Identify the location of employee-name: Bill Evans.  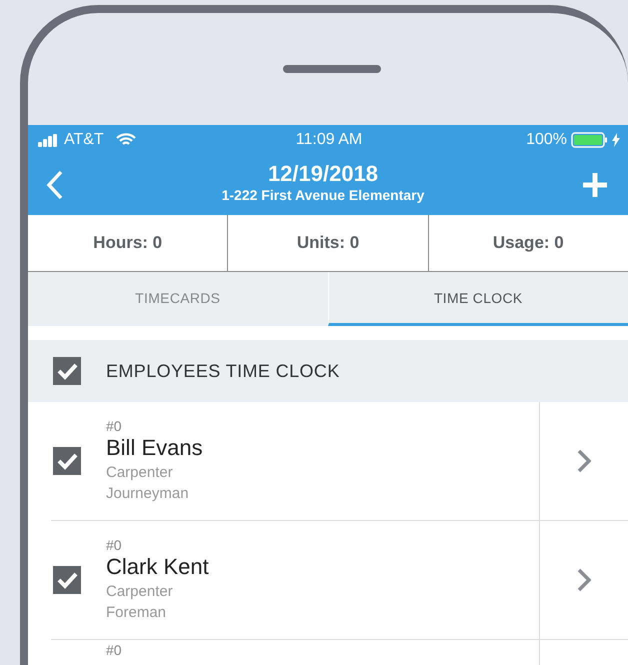
(154, 448).